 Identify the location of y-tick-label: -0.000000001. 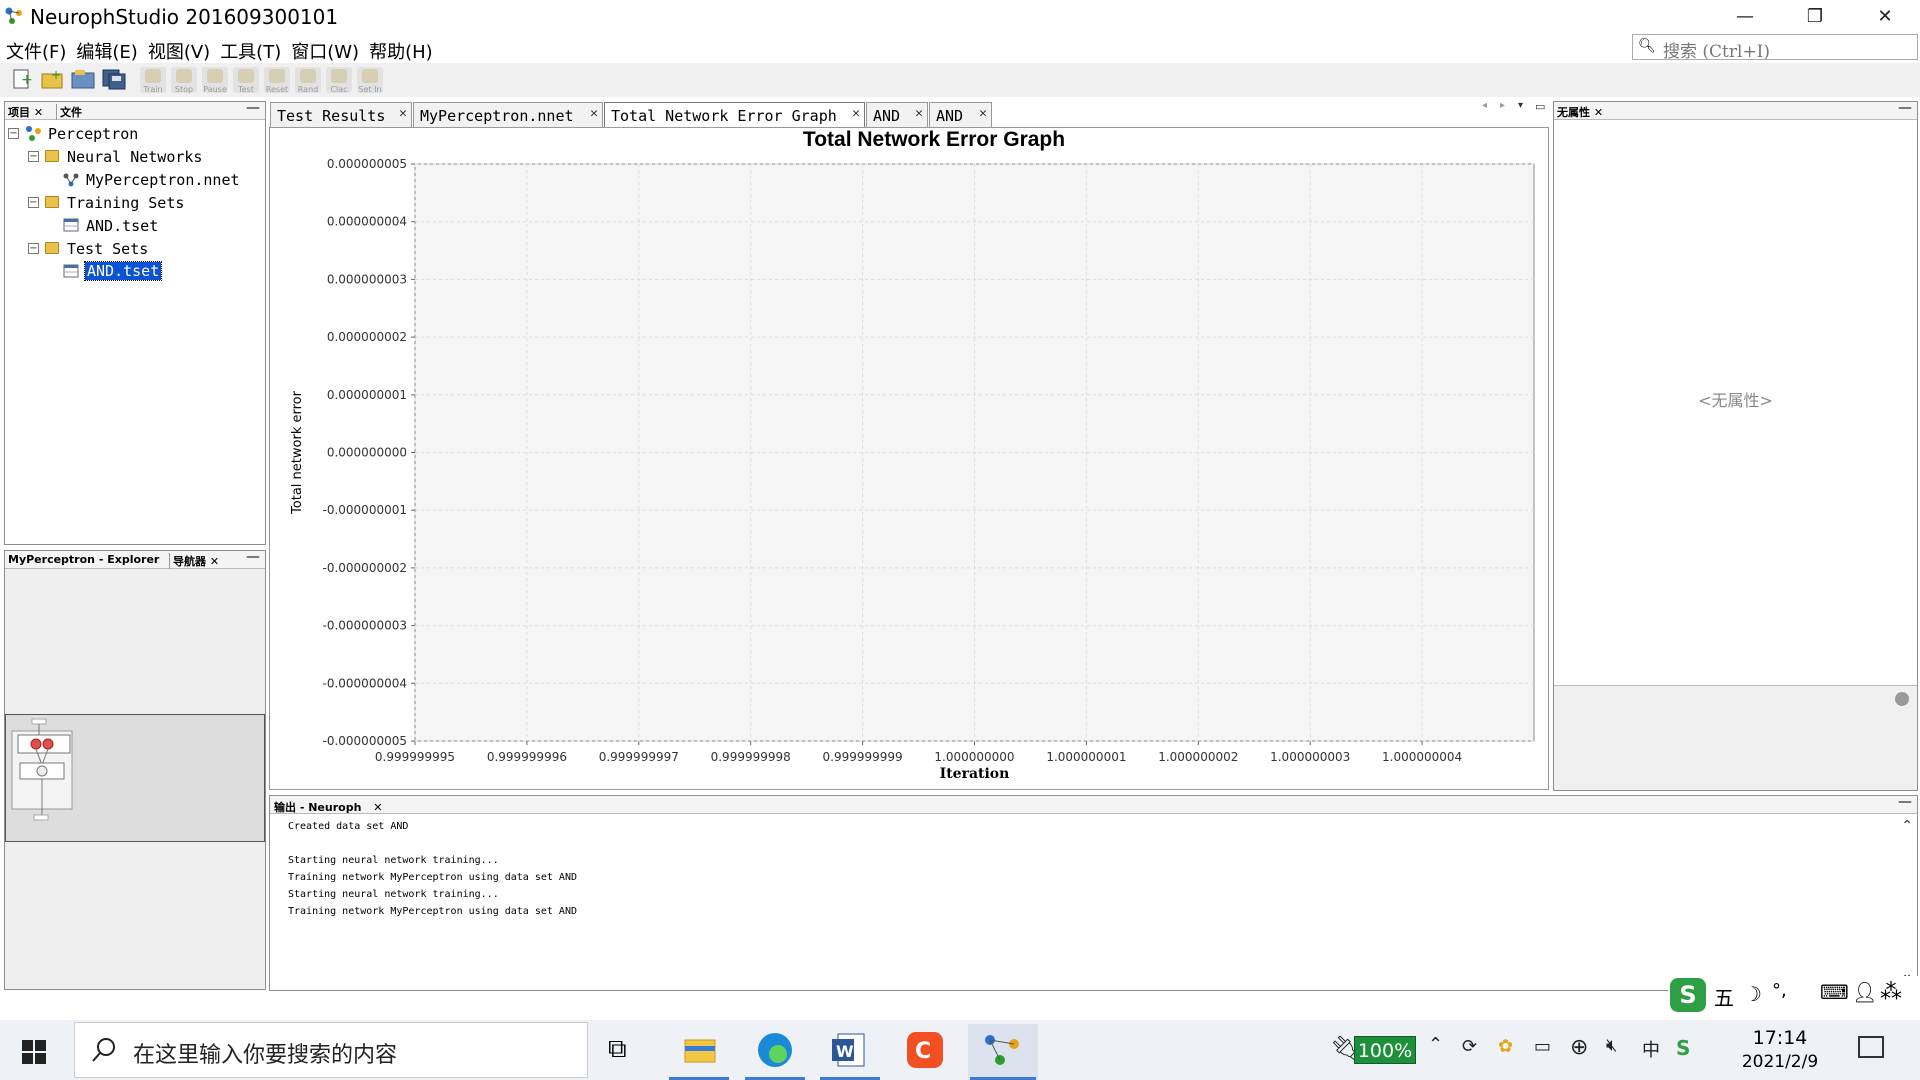
(365, 510).